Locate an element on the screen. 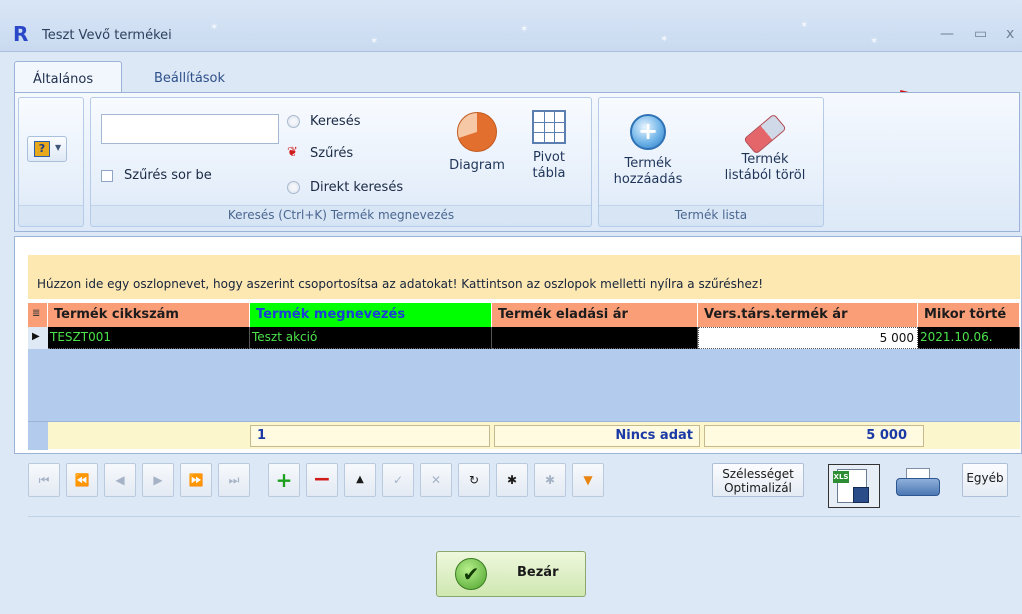  pivot-label-1: Pivot is located at coordinates (549, 157).